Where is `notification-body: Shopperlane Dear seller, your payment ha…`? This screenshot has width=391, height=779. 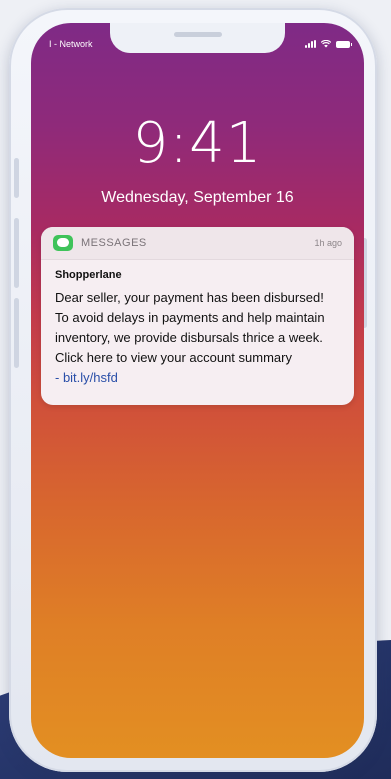
notification-body: Shopperlane Dear seller, your payment ha… is located at coordinates (197, 328).